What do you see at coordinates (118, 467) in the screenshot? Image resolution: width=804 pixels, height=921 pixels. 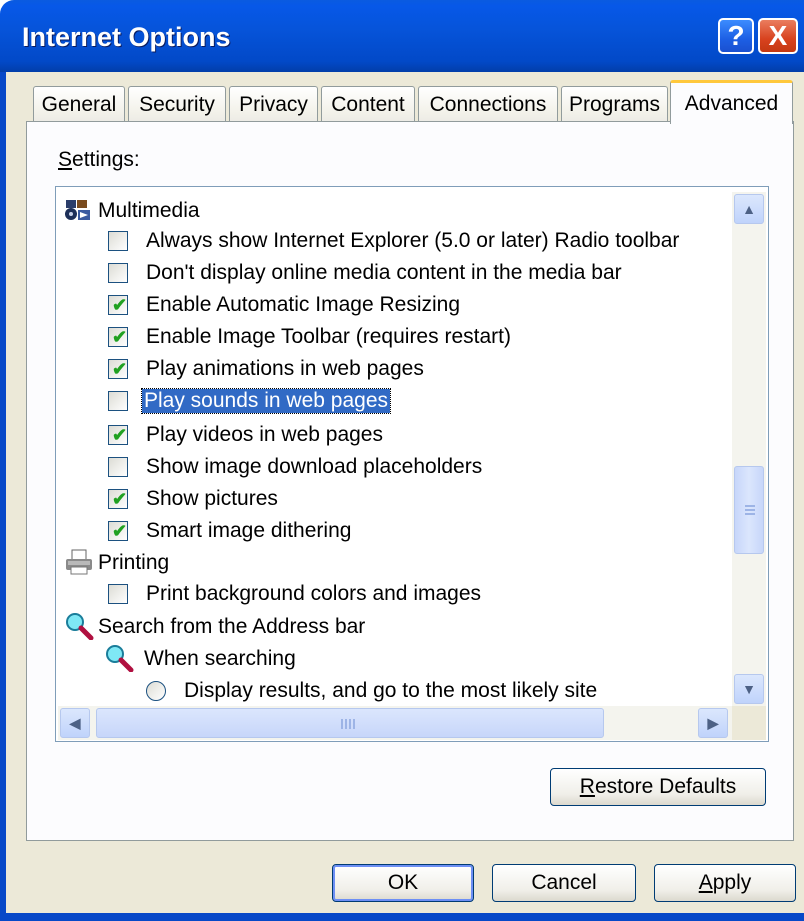 I see `checkbox-download-placeholders` at bounding box center [118, 467].